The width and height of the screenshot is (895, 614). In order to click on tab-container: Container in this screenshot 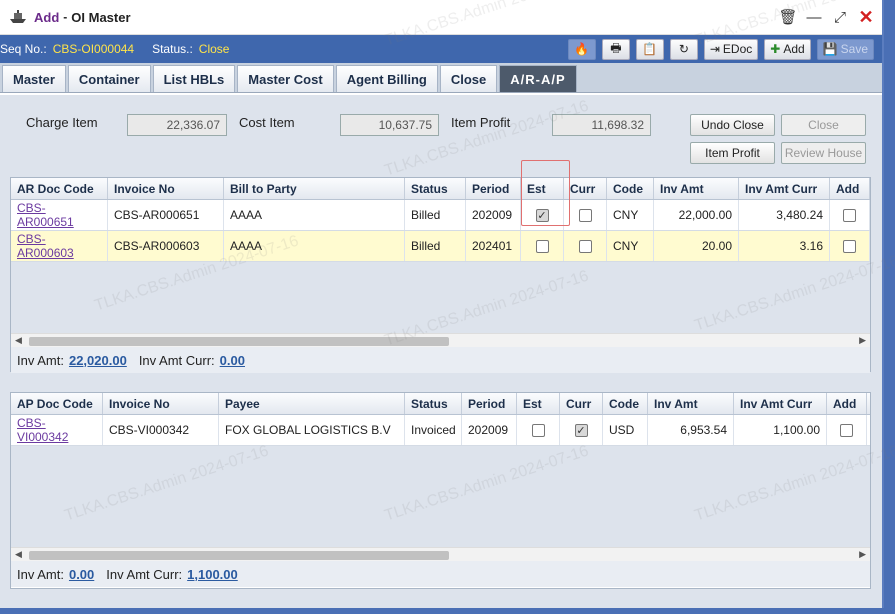, I will do `click(109, 78)`.